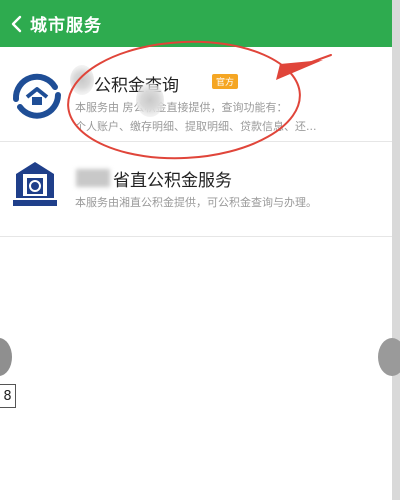  Describe the element at coordinates (8, 396) in the screenshot. I see `page-indicator: 8` at that location.